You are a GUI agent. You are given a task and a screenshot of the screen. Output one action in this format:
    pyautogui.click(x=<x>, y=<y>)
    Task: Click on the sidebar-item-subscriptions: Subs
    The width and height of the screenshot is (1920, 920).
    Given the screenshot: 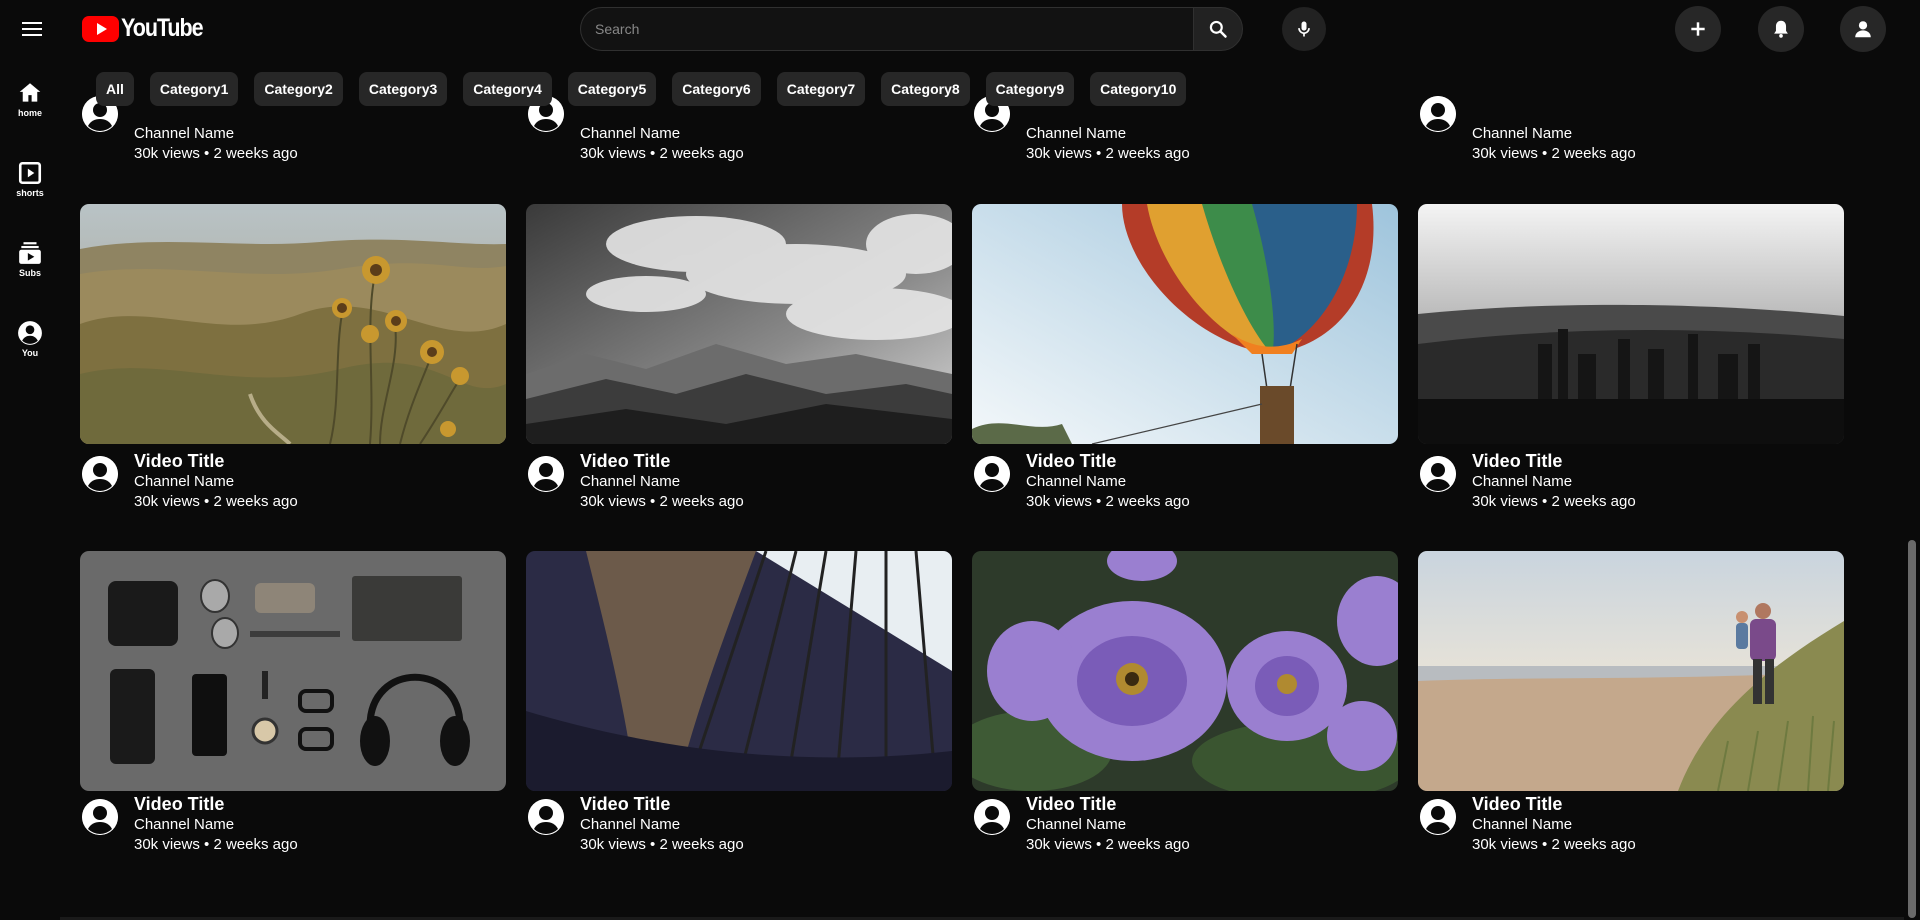 What is the action you would take?
    pyautogui.click(x=30, y=272)
    